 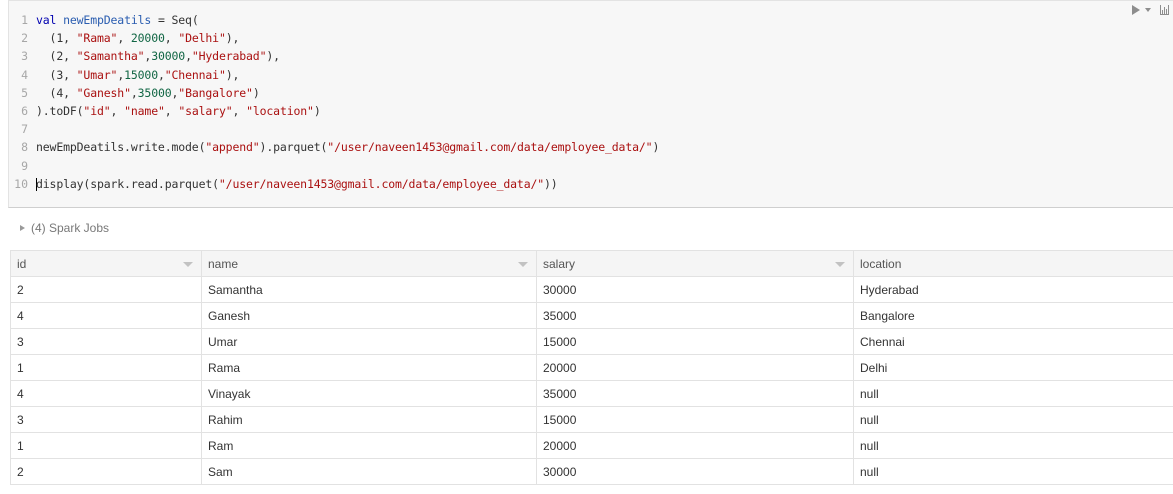 I want to click on code-line: 5 (4, "Ganesh",35000,"Bangalore"), so click(x=334, y=93).